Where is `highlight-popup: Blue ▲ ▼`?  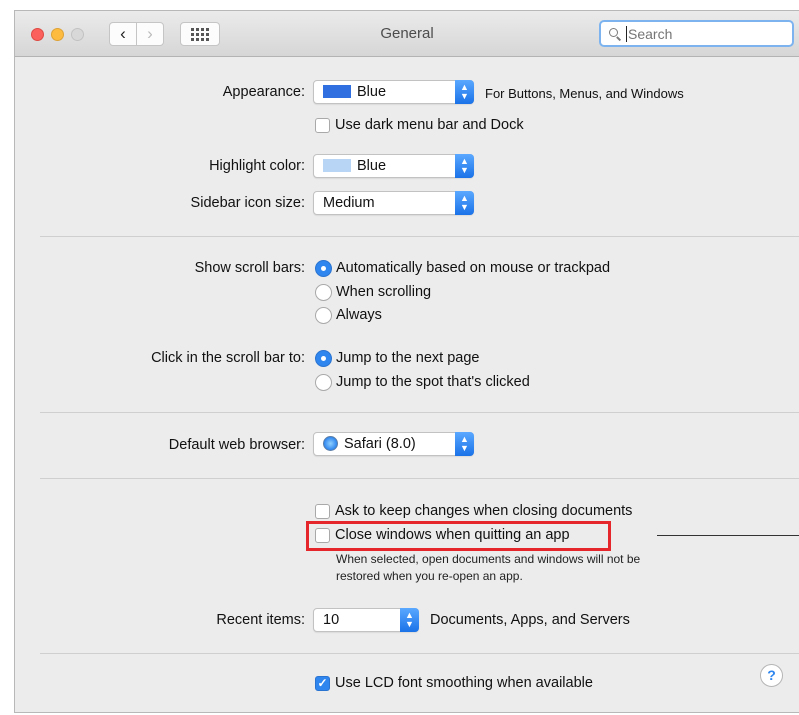
highlight-popup: Blue ▲ ▼ is located at coordinates (393, 166).